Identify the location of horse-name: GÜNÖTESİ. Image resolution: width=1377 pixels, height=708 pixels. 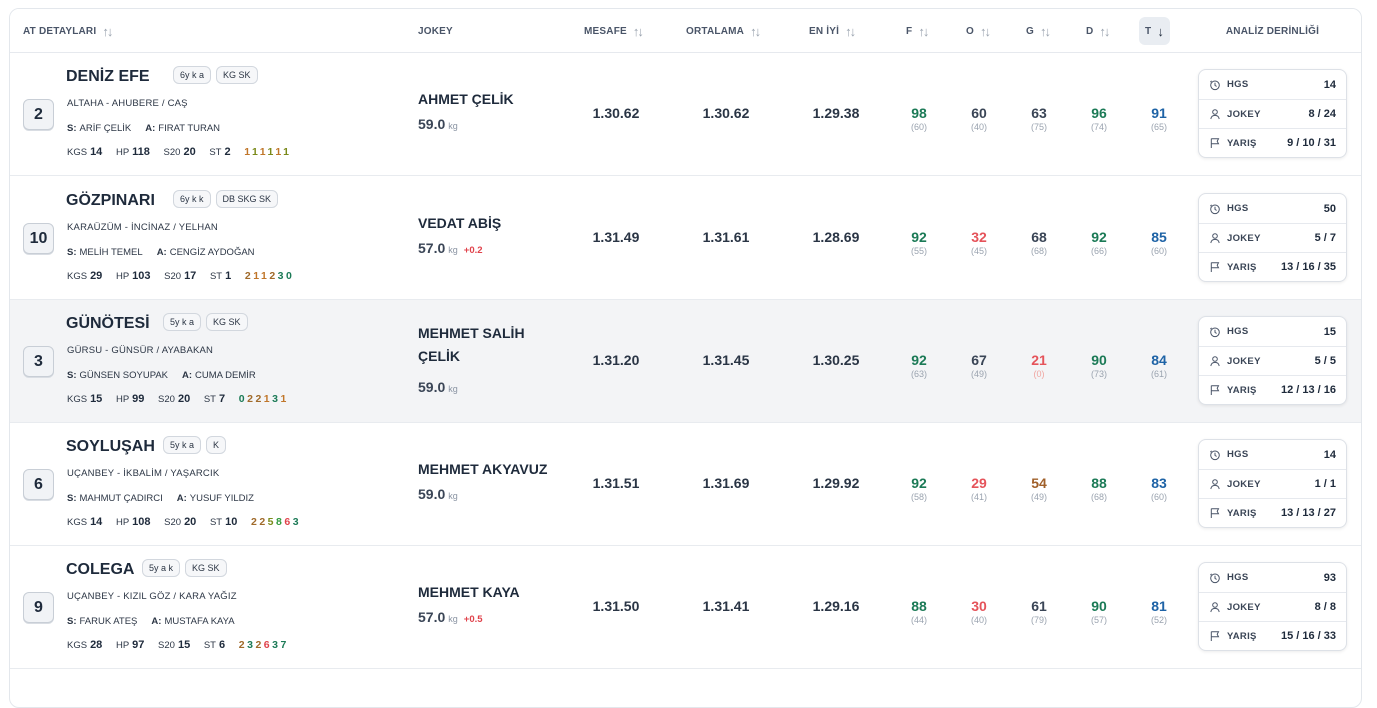
(108, 324).